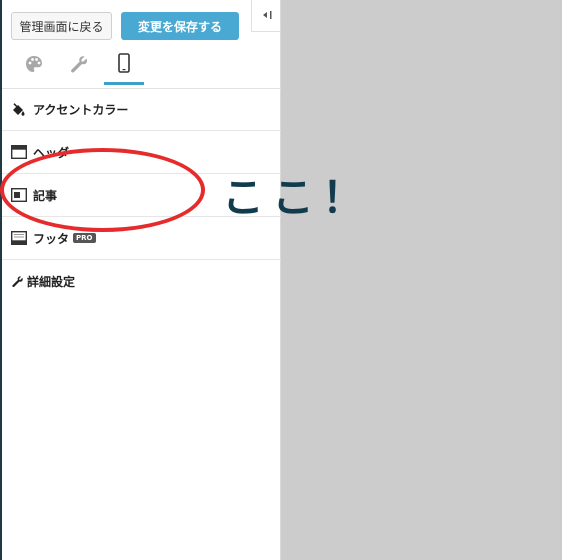 The image size is (562, 560). What do you see at coordinates (19, 238) in the screenshot?
I see `footer-layout-icon` at bounding box center [19, 238].